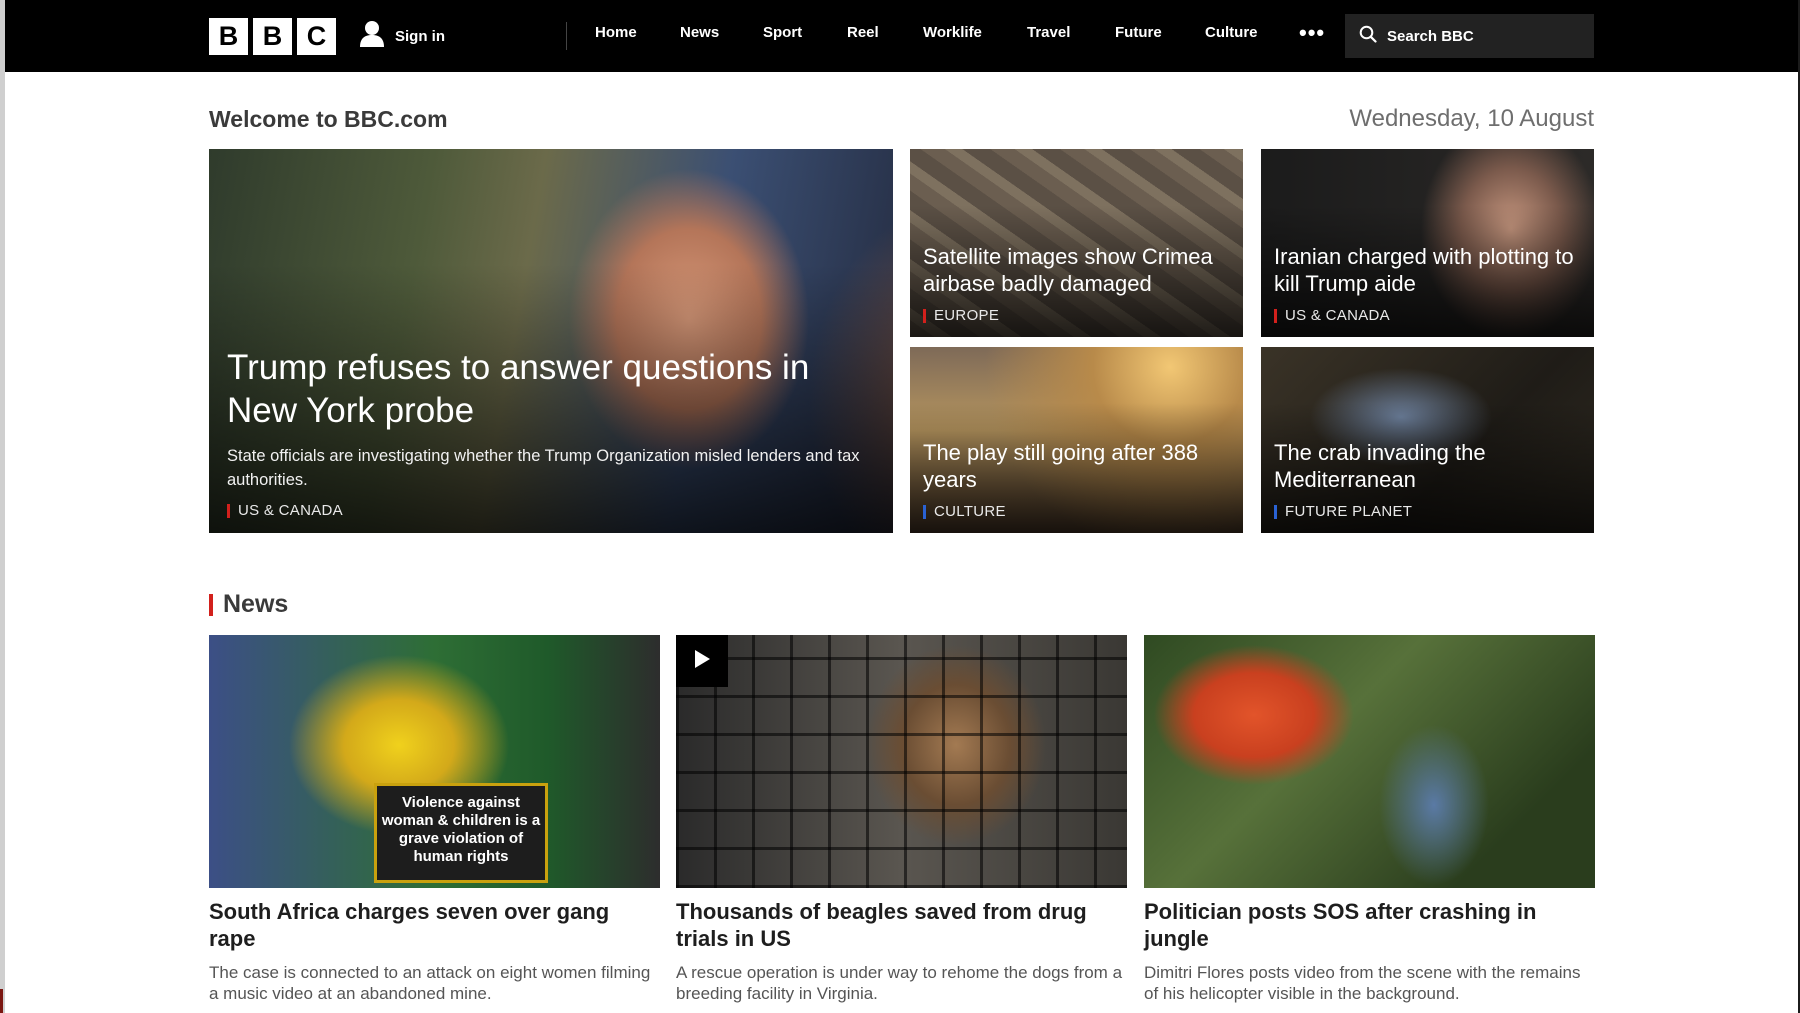 The image size is (1800, 1013). What do you see at coordinates (970, 511) in the screenshot?
I see `hero-tile-tag-label: CULTURE` at bounding box center [970, 511].